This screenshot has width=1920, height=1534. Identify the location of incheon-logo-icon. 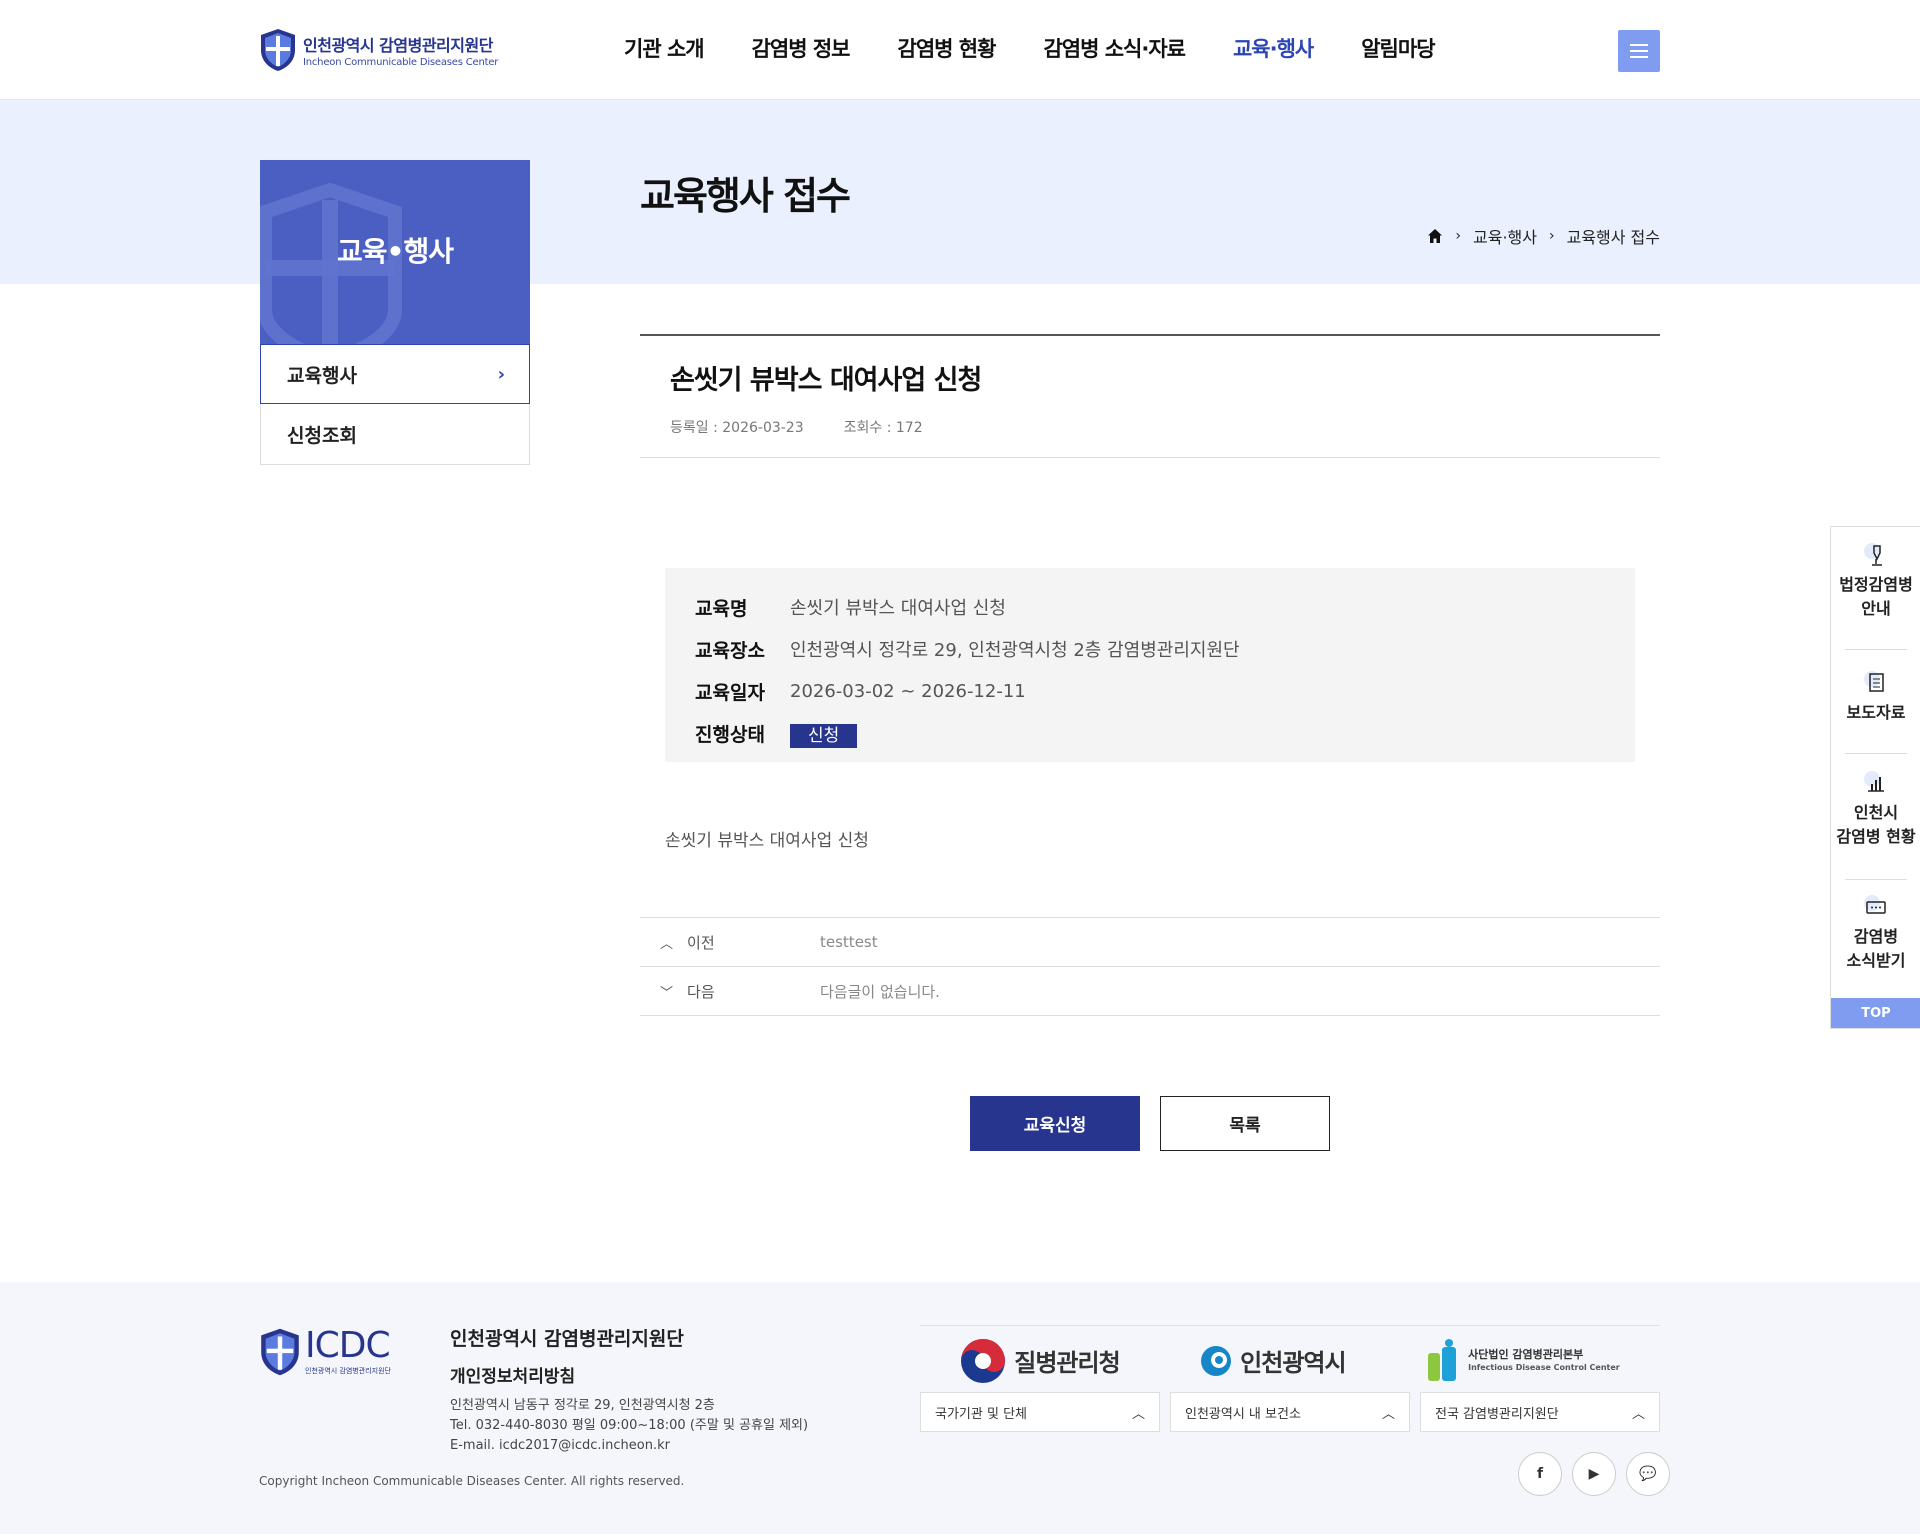
(1216, 1360).